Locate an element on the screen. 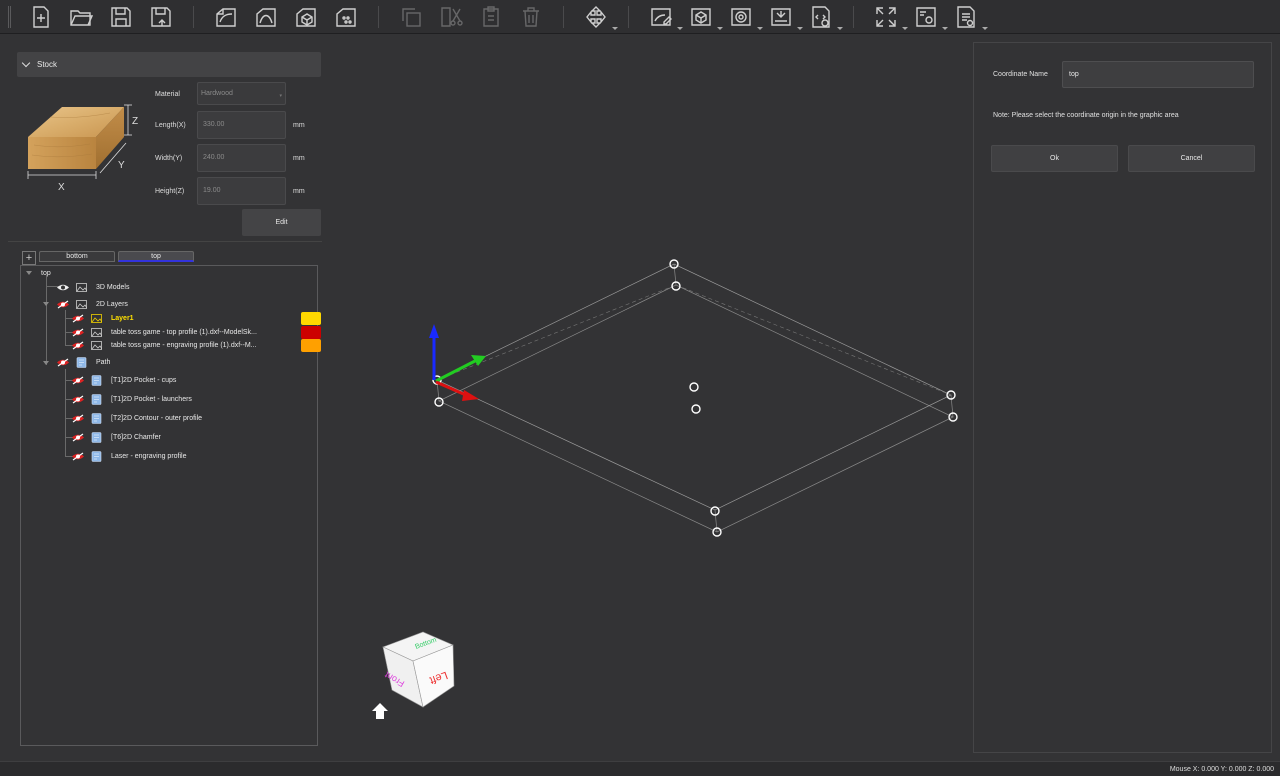  axis-z-label: Z is located at coordinates (135, 121).